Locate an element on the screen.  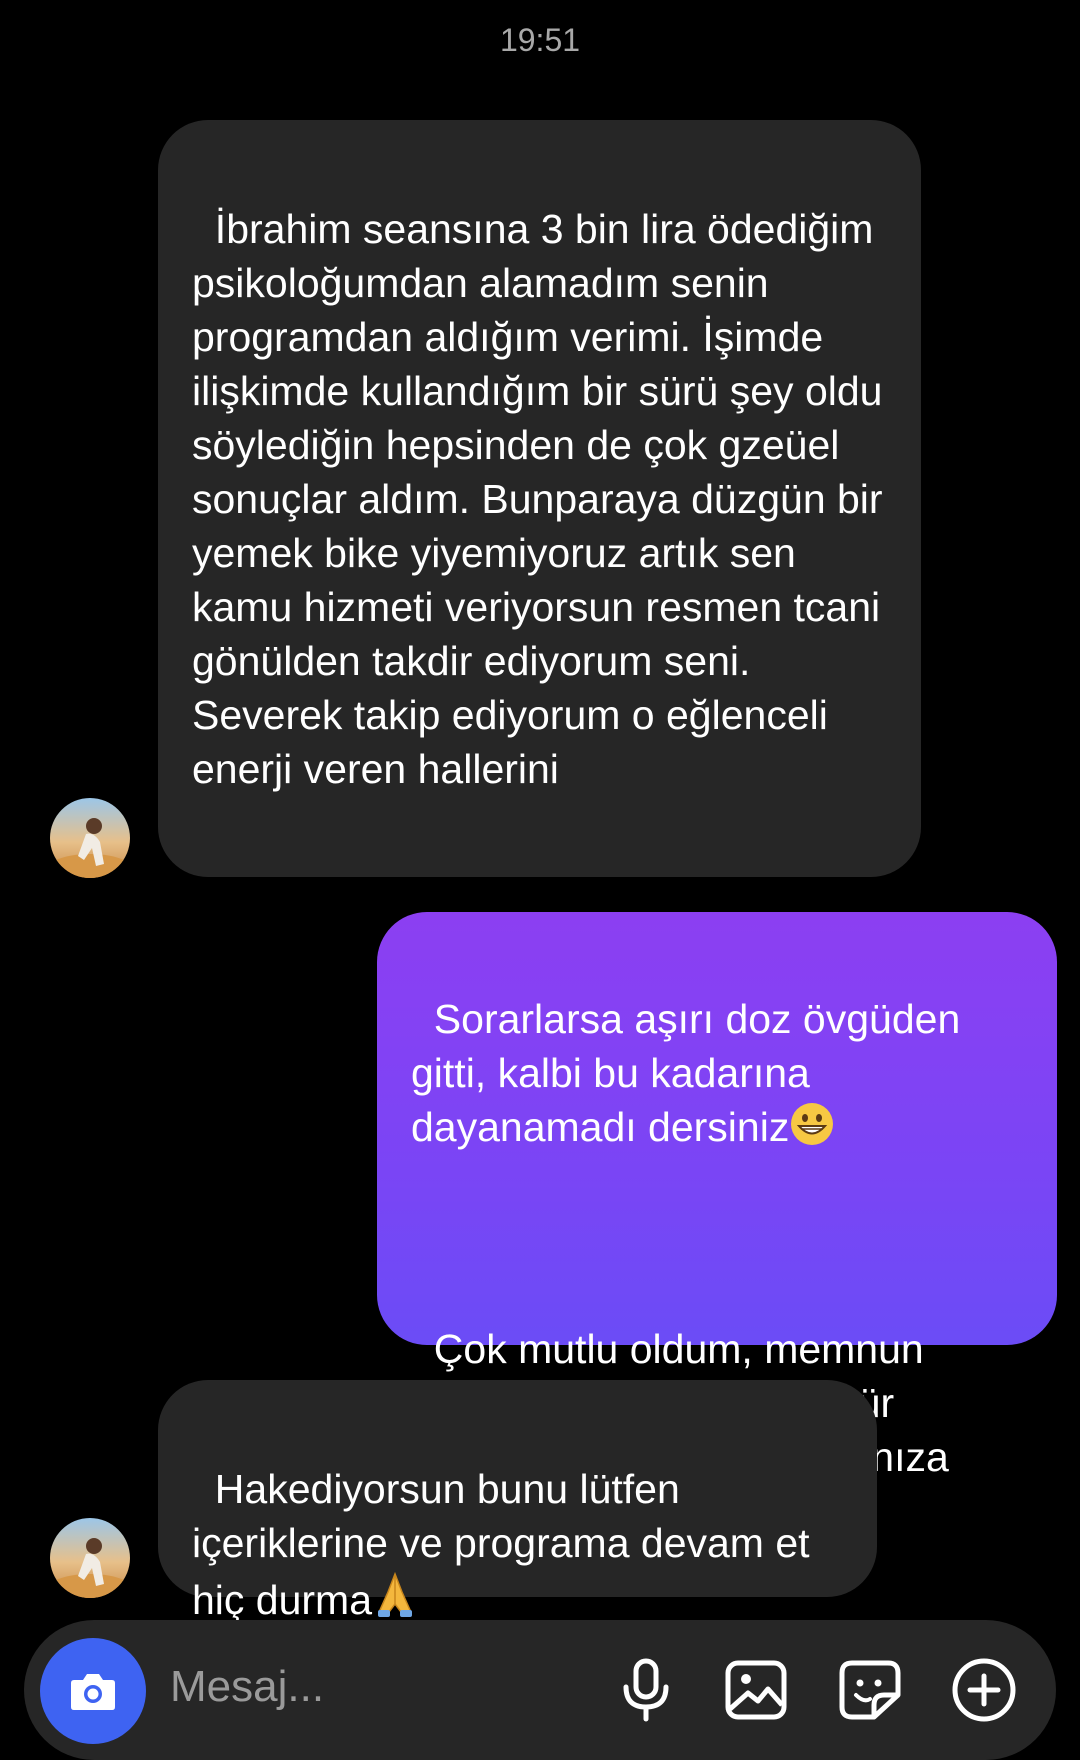
sticker-icon is located at coordinates (870, 1690).